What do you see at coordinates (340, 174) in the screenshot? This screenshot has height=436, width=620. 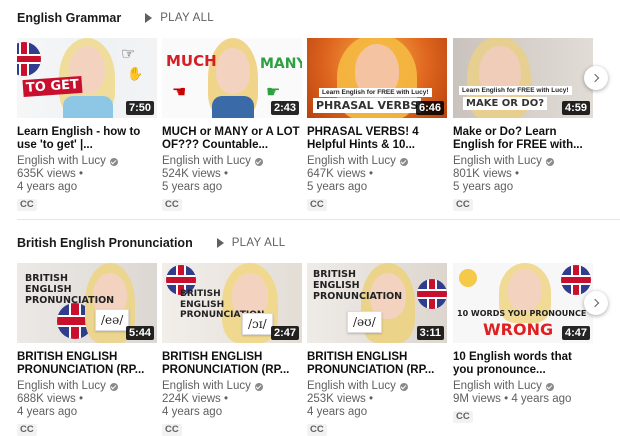 I see `view-count: 647K views •` at bounding box center [340, 174].